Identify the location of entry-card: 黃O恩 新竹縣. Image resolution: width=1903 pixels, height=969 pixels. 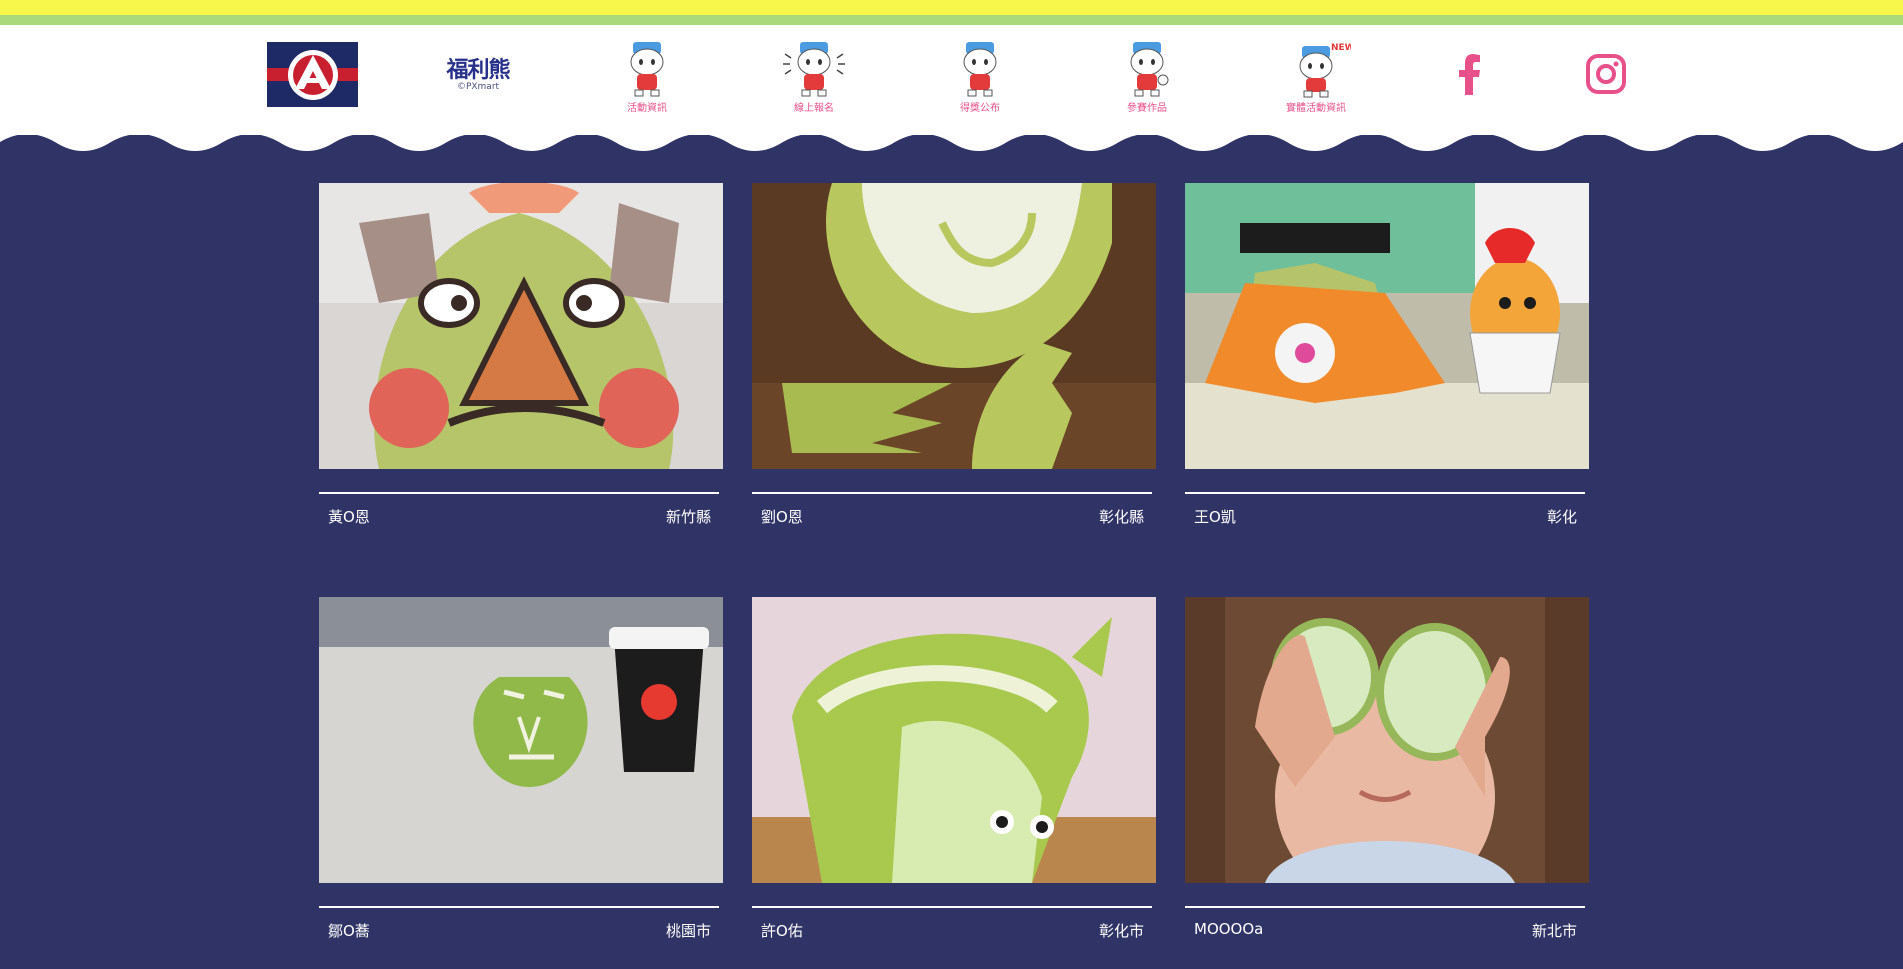
(521, 358).